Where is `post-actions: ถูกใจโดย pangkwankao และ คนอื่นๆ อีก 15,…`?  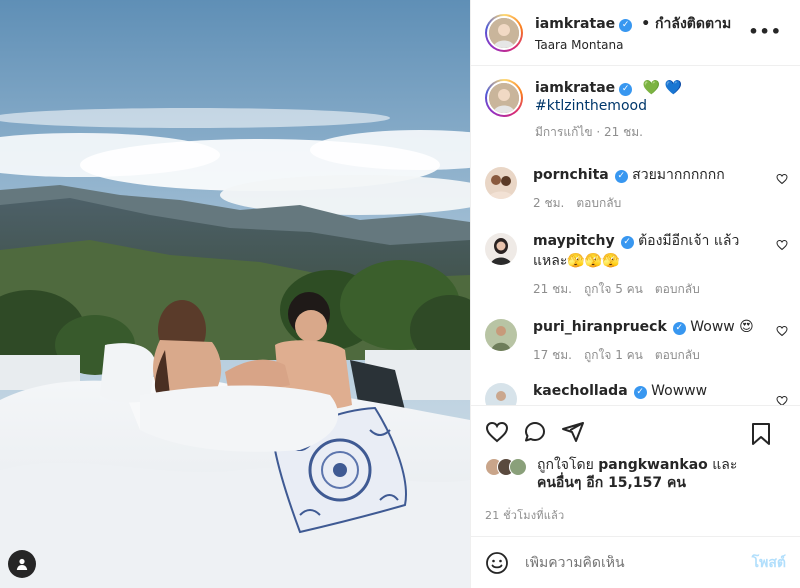
post-actions: ถูกใจโดย pangkwankao และ คนอื่นๆ อีก 15,… is located at coordinates (635, 463).